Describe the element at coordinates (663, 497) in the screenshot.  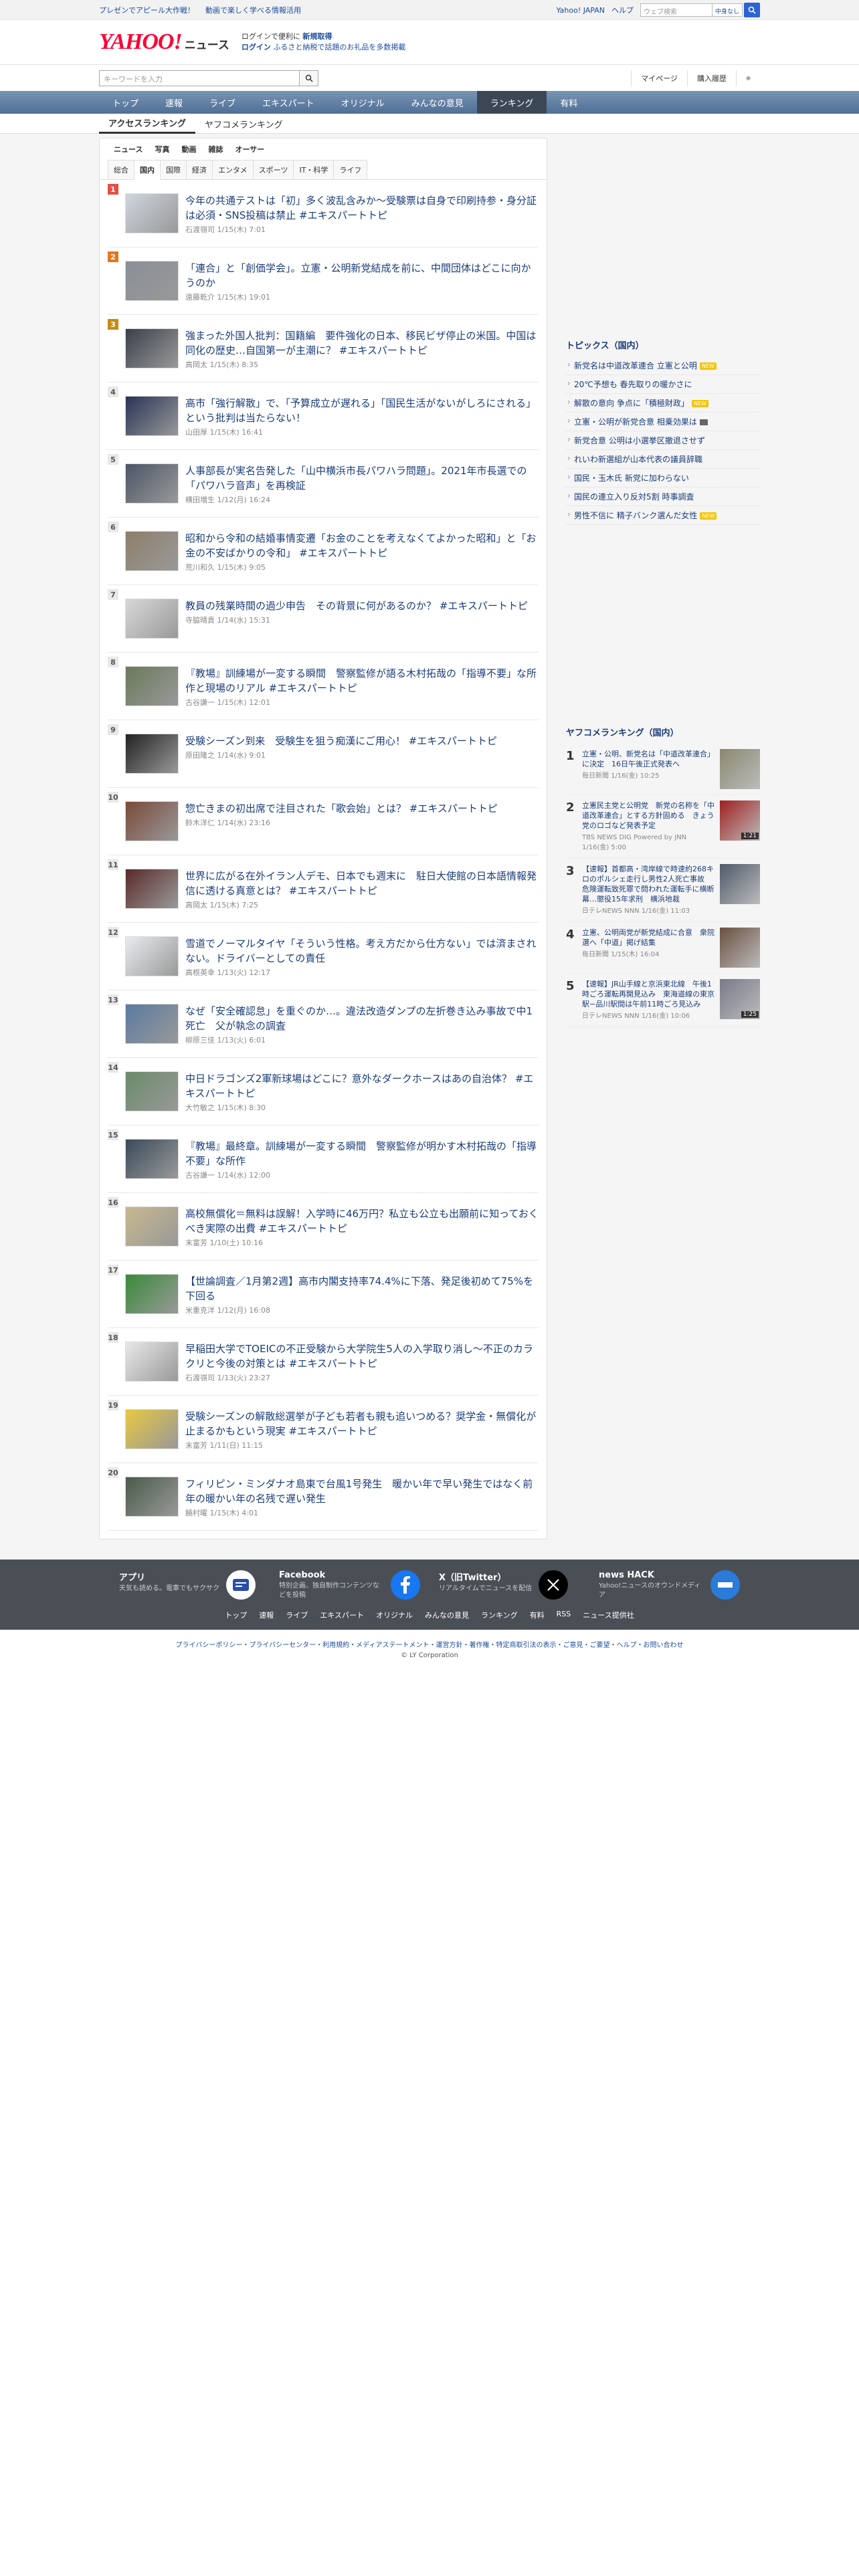
I see `topic-item: 国民の連立入り反対5割 時事調査` at that location.